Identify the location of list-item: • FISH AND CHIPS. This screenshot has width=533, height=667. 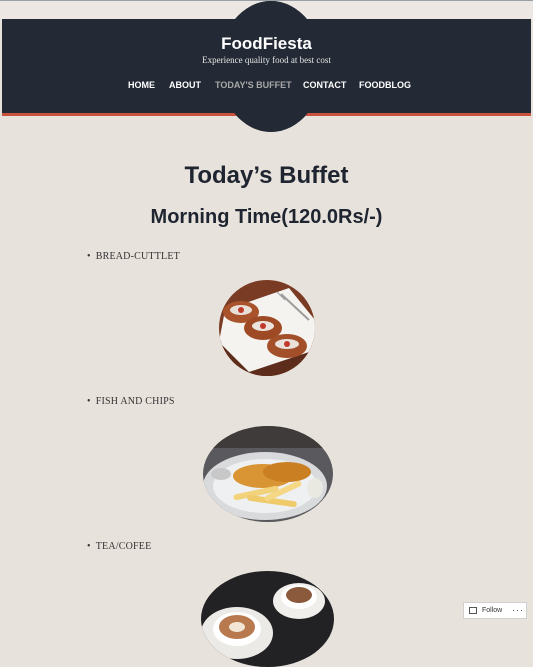
(131, 401).